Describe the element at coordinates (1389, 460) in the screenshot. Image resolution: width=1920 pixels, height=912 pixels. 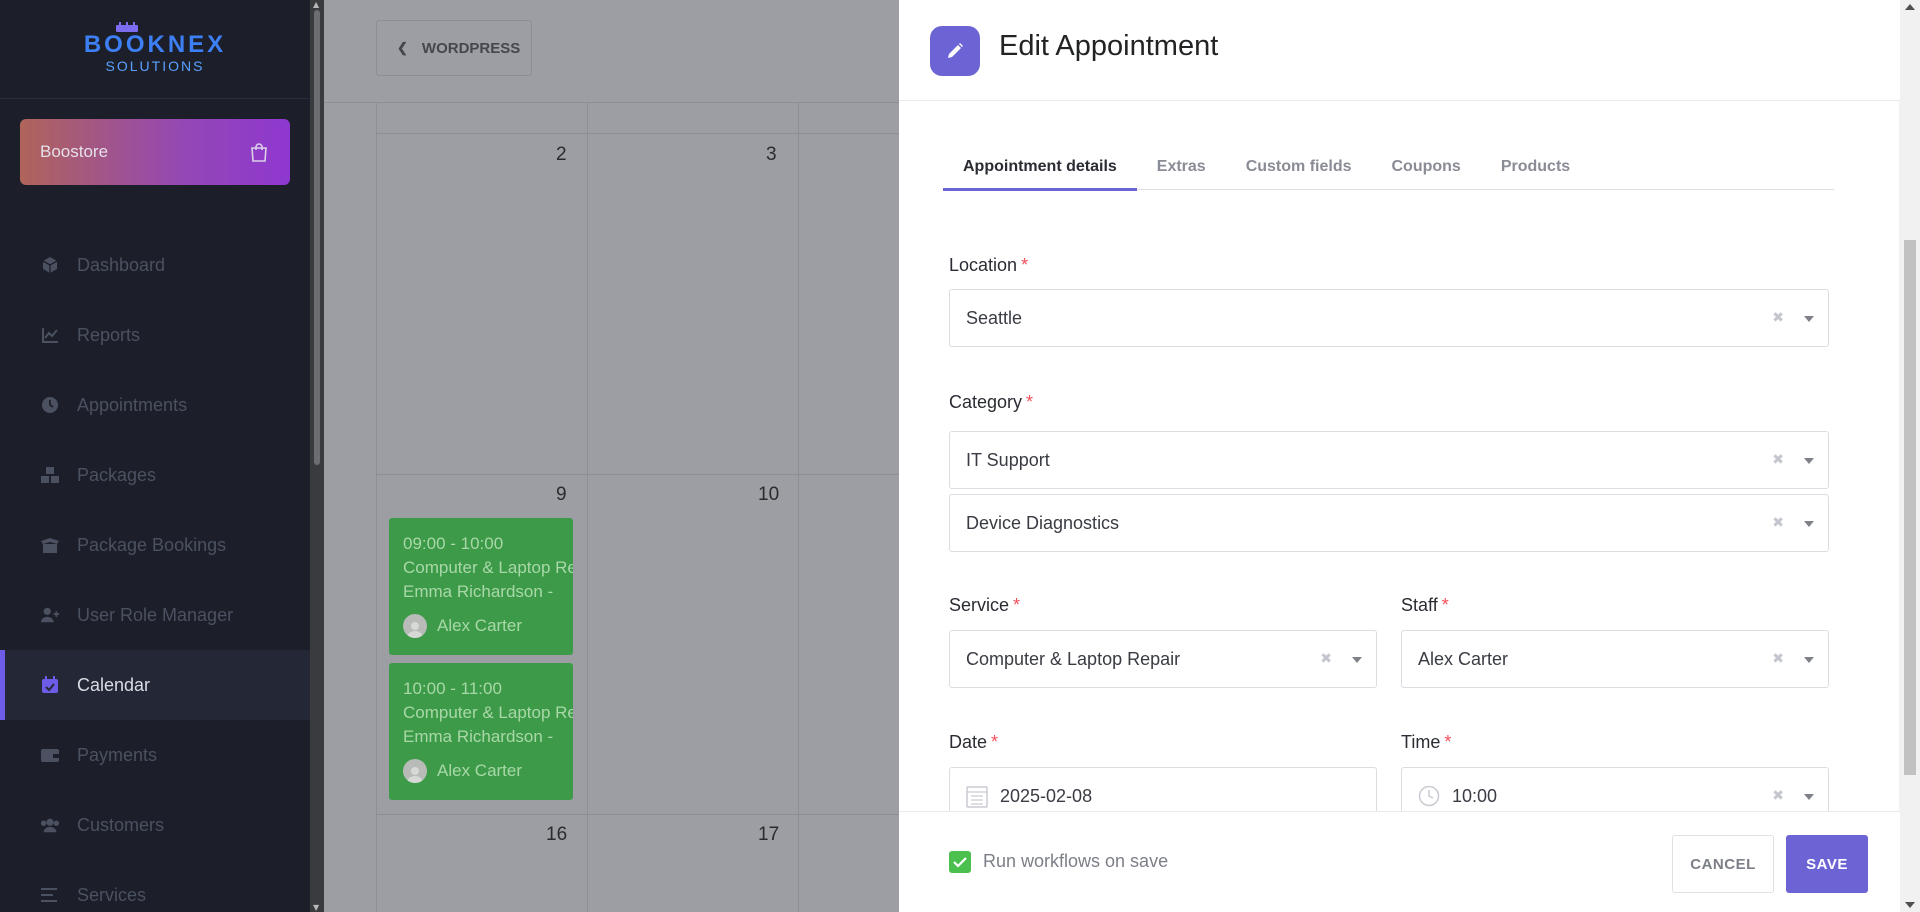
I see `category-select: IT Support ✖` at that location.